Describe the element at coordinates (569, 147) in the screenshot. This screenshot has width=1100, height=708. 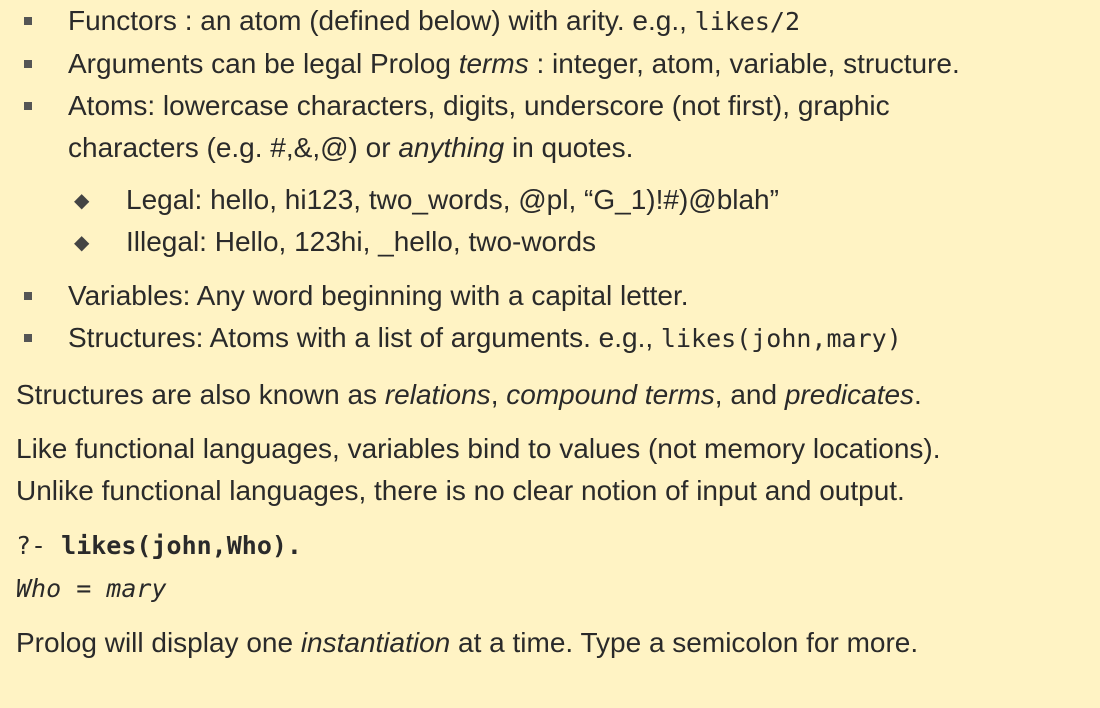
I see `bullet-text: in quotes.` at that location.